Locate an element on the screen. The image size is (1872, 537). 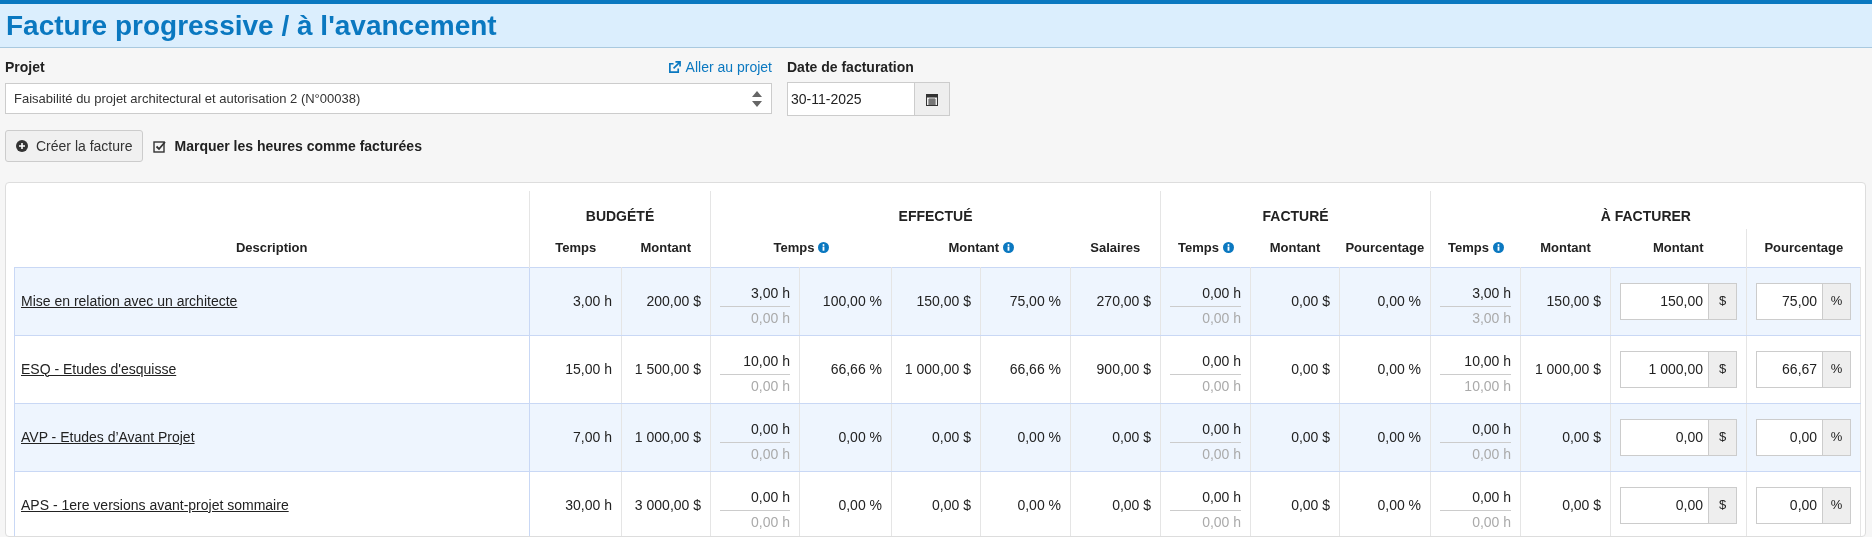
mark-hours-checkbox: Marquer les heures comme facturées is located at coordinates (287, 146).